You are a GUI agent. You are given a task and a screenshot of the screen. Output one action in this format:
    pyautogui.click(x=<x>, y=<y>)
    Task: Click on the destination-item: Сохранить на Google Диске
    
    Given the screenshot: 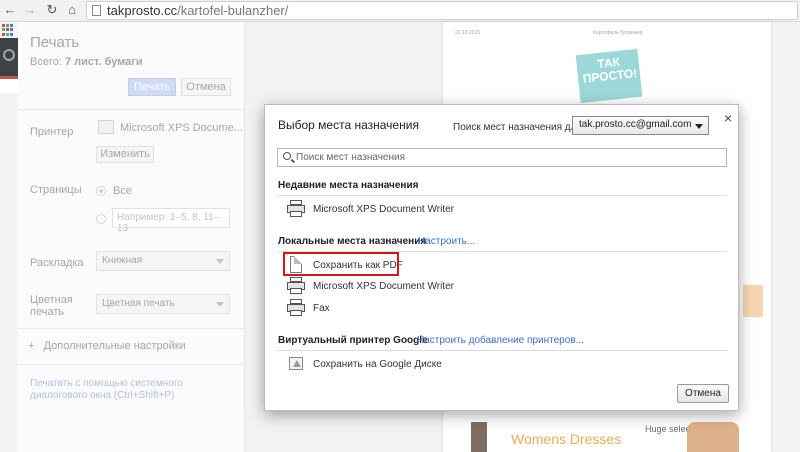 What is the action you would take?
    pyautogui.click(x=437, y=365)
    